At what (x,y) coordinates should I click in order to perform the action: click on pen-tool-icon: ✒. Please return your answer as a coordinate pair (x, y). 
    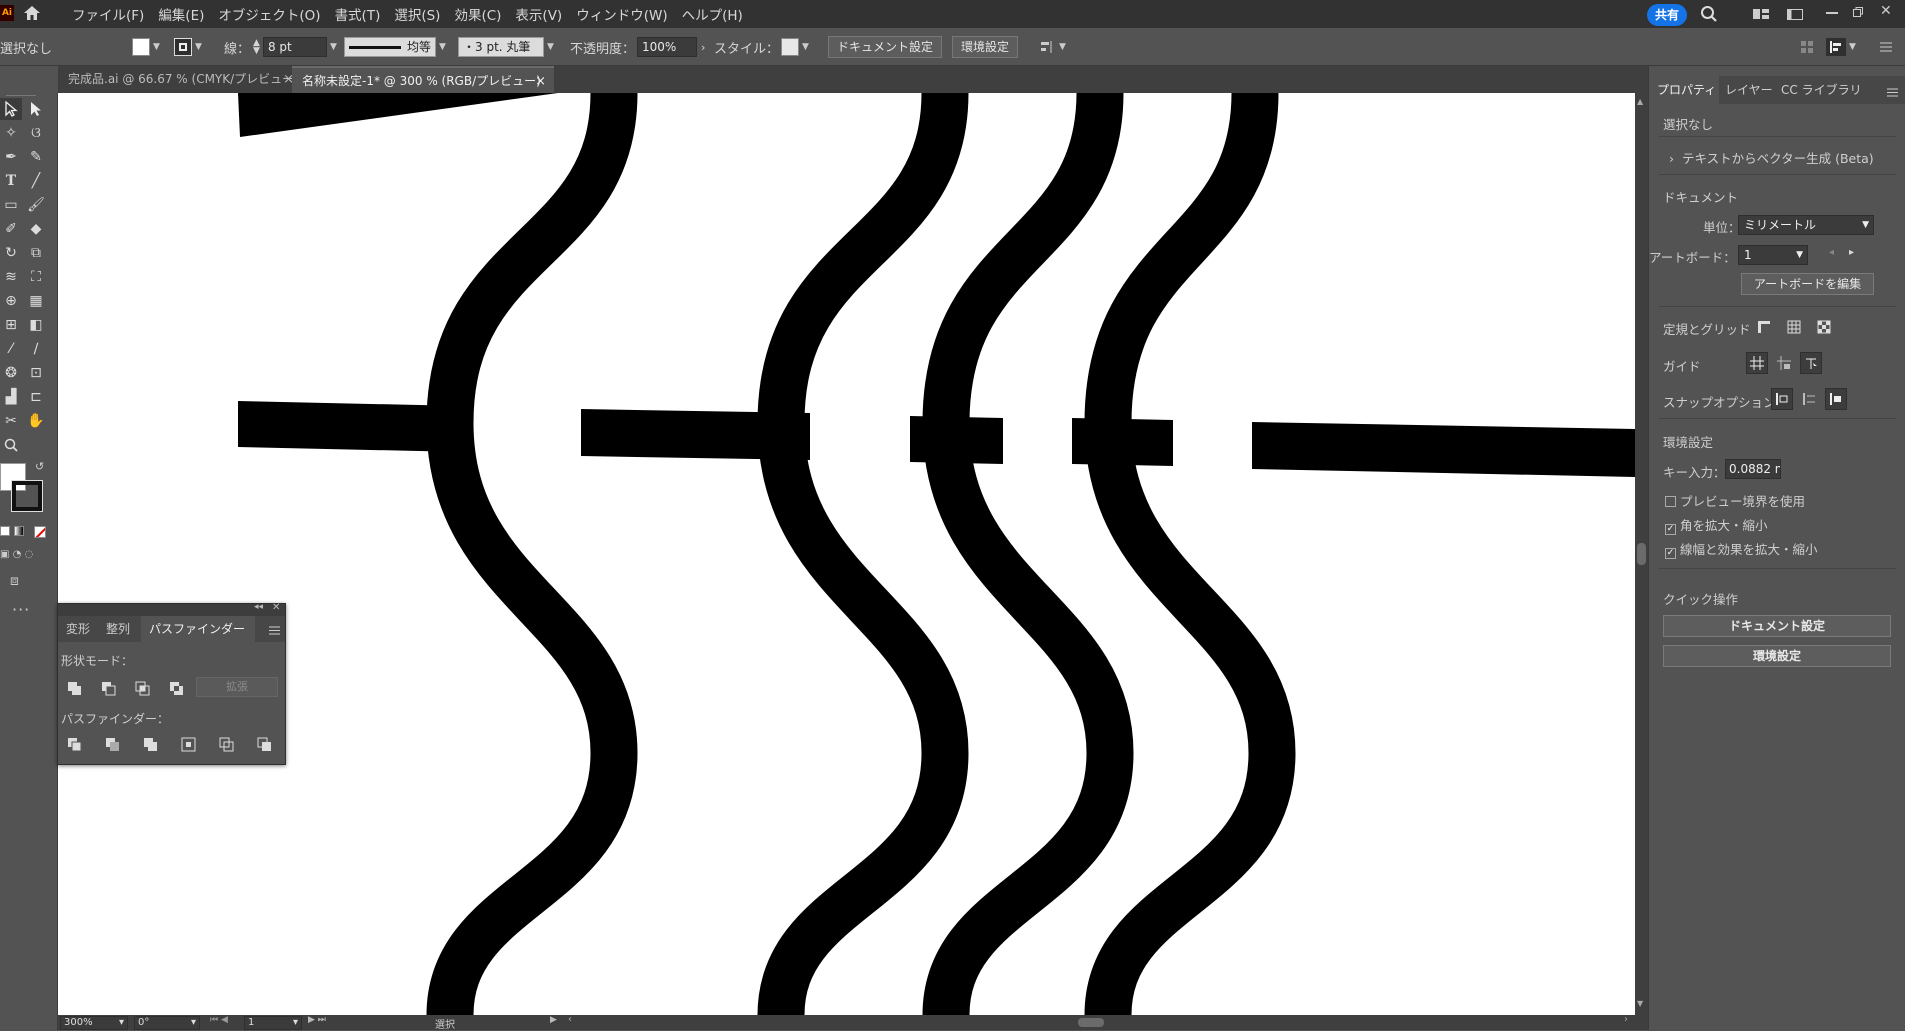
    Looking at the image, I should click on (11, 157).